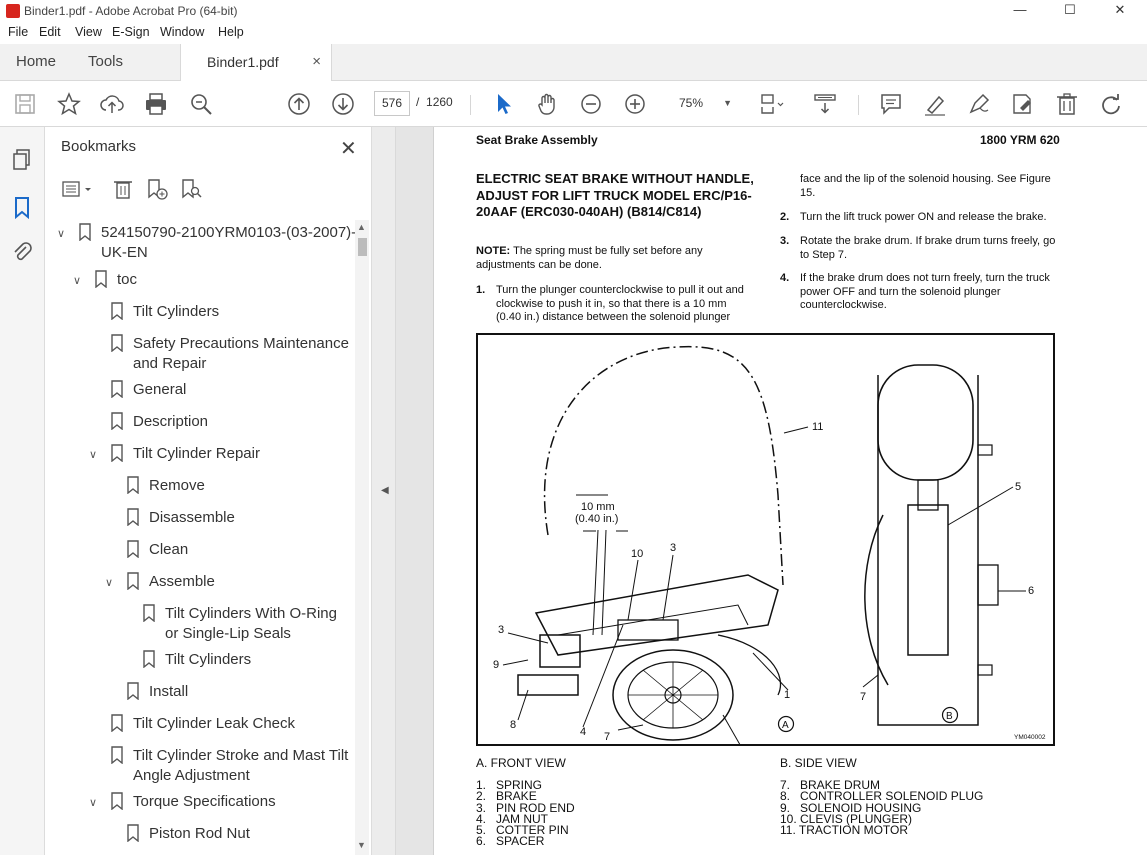  Describe the element at coordinates (22, 159) in the screenshot. I see `page-thumbnails-icon` at that location.